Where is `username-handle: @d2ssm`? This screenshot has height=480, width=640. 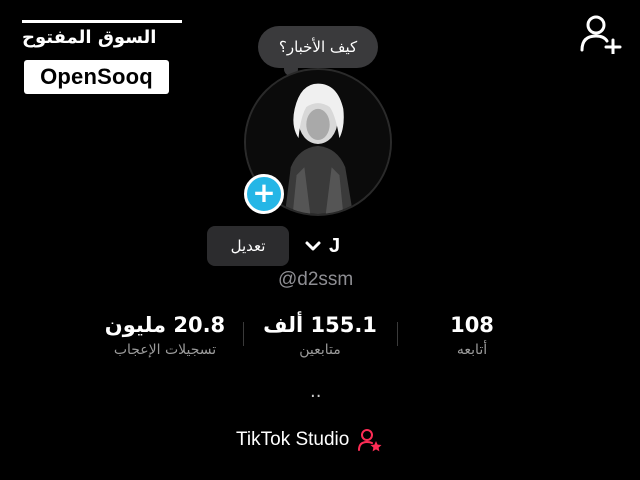 username-handle: @d2ssm is located at coordinates (316, 279).